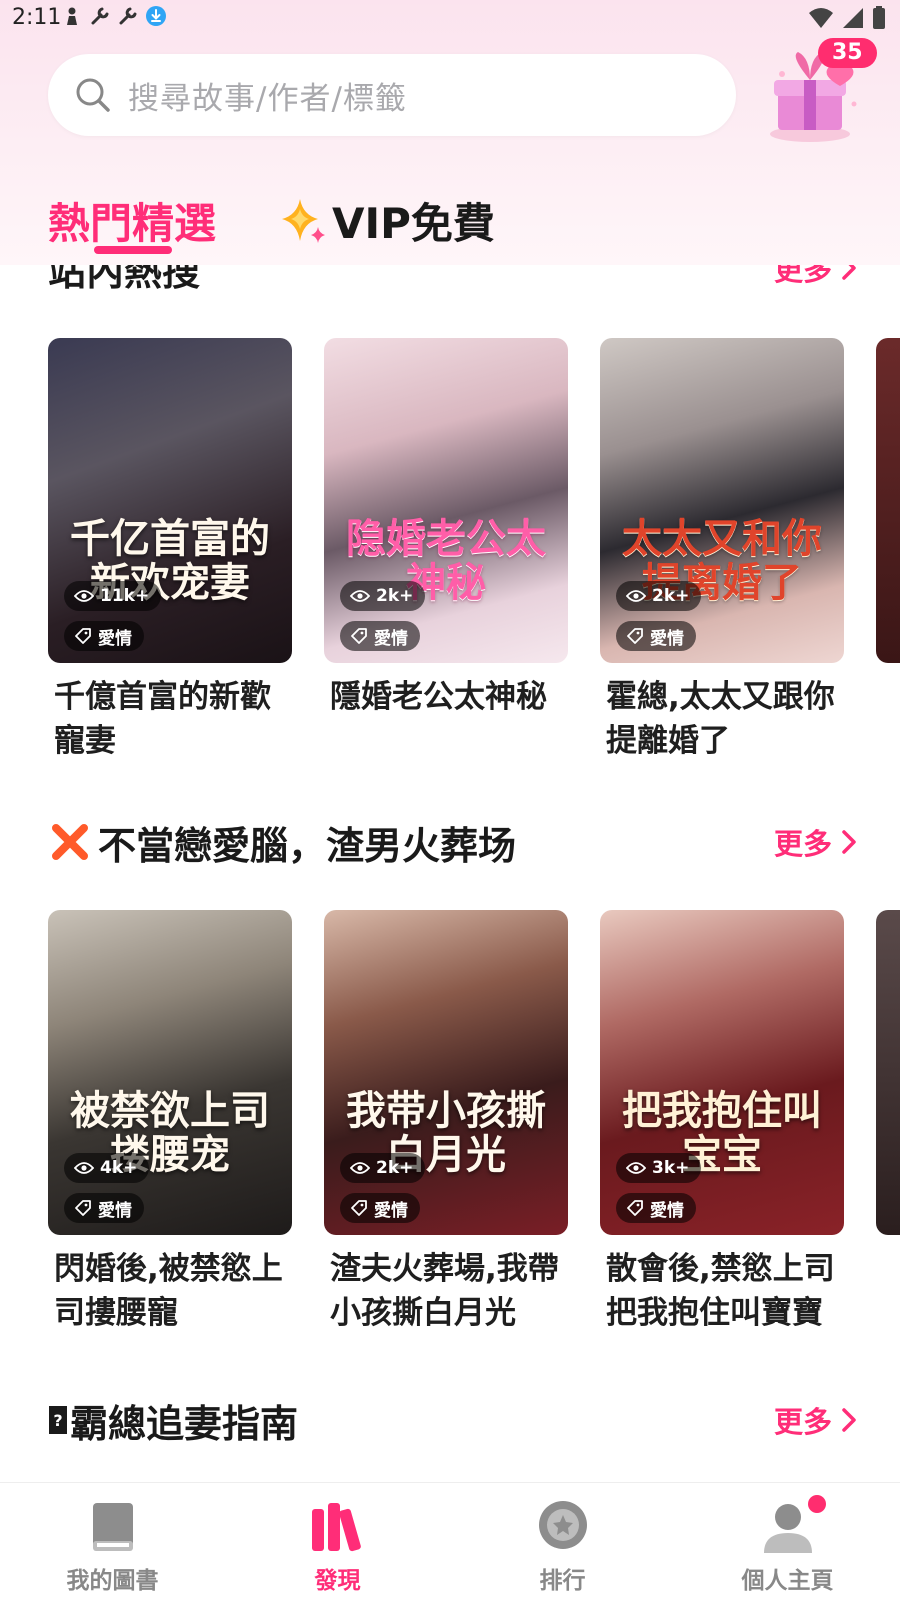 Image resolution: width=900 pixels, height=1601 pixels. Describe the element at coordinates (271, 222) in the screenshot. I see `top-tabs: 熱門精選 VIP免費` at that location.